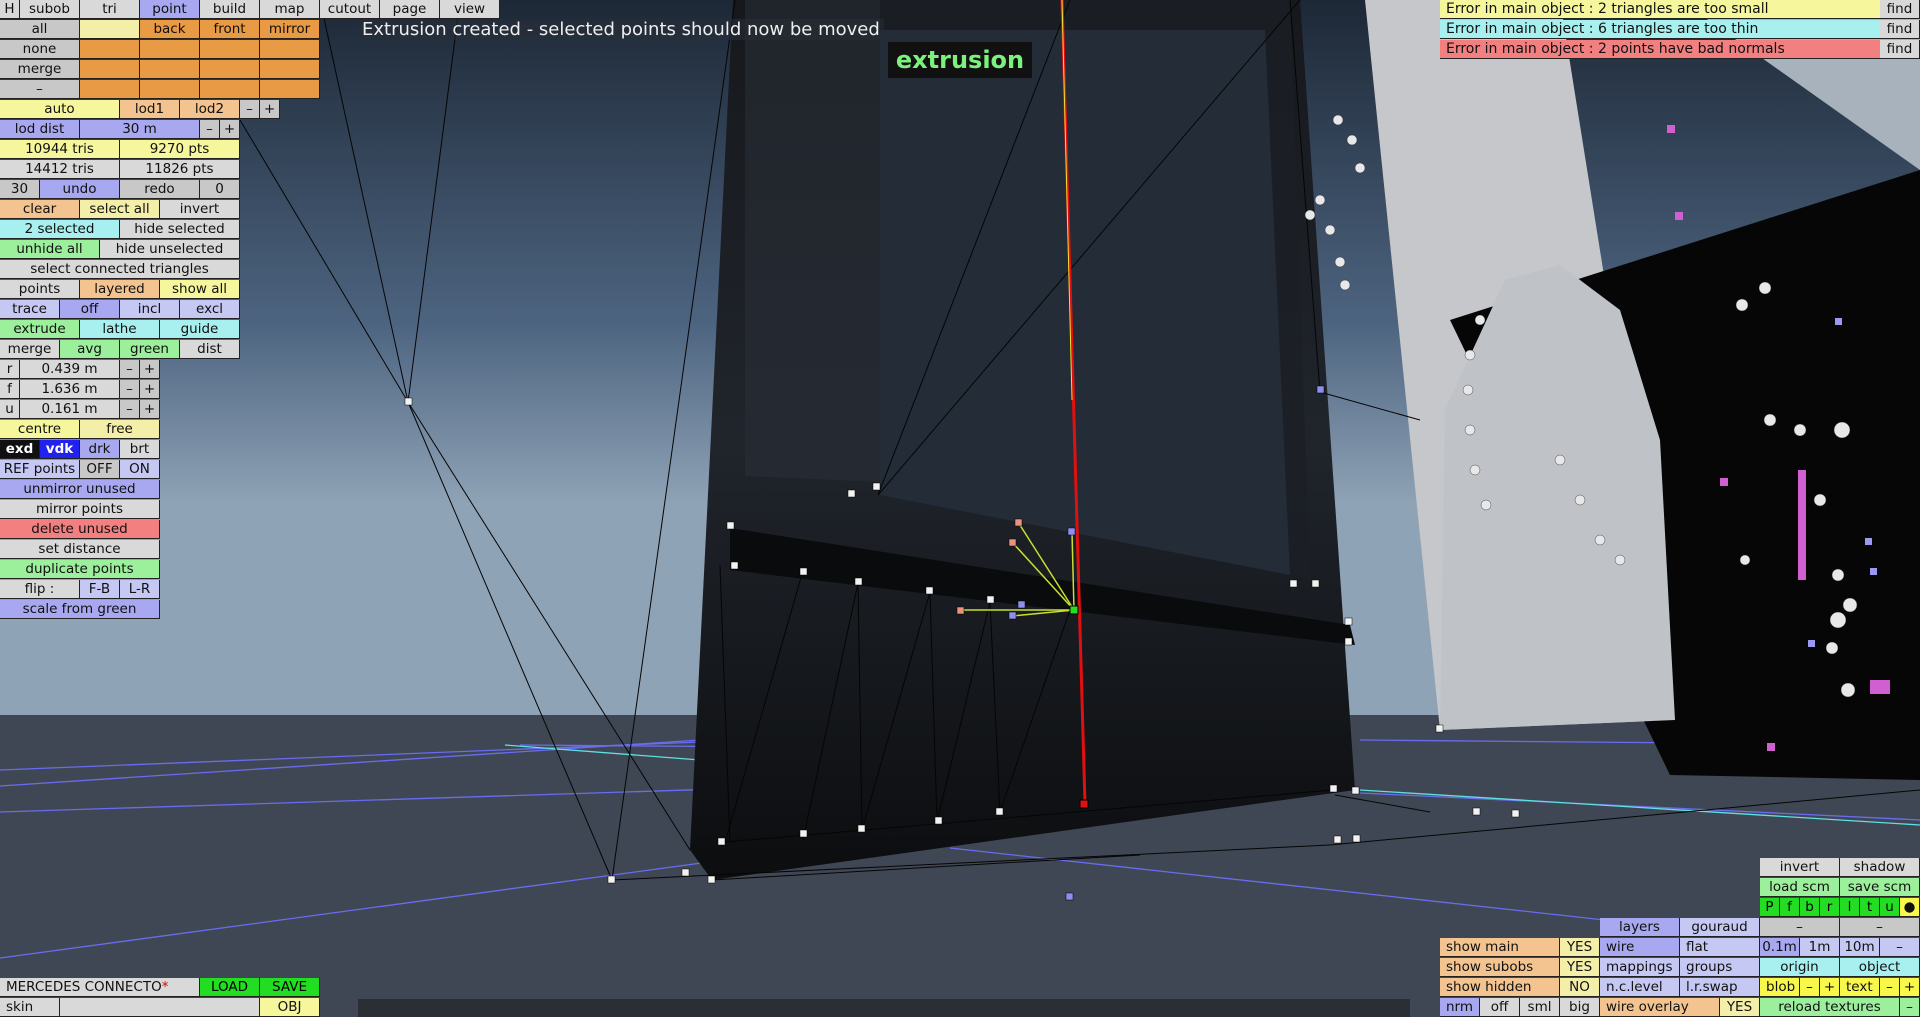  Describe the element at coordinates (110, 9) in the screenshot. I see `menu-tri: tri` at that location.